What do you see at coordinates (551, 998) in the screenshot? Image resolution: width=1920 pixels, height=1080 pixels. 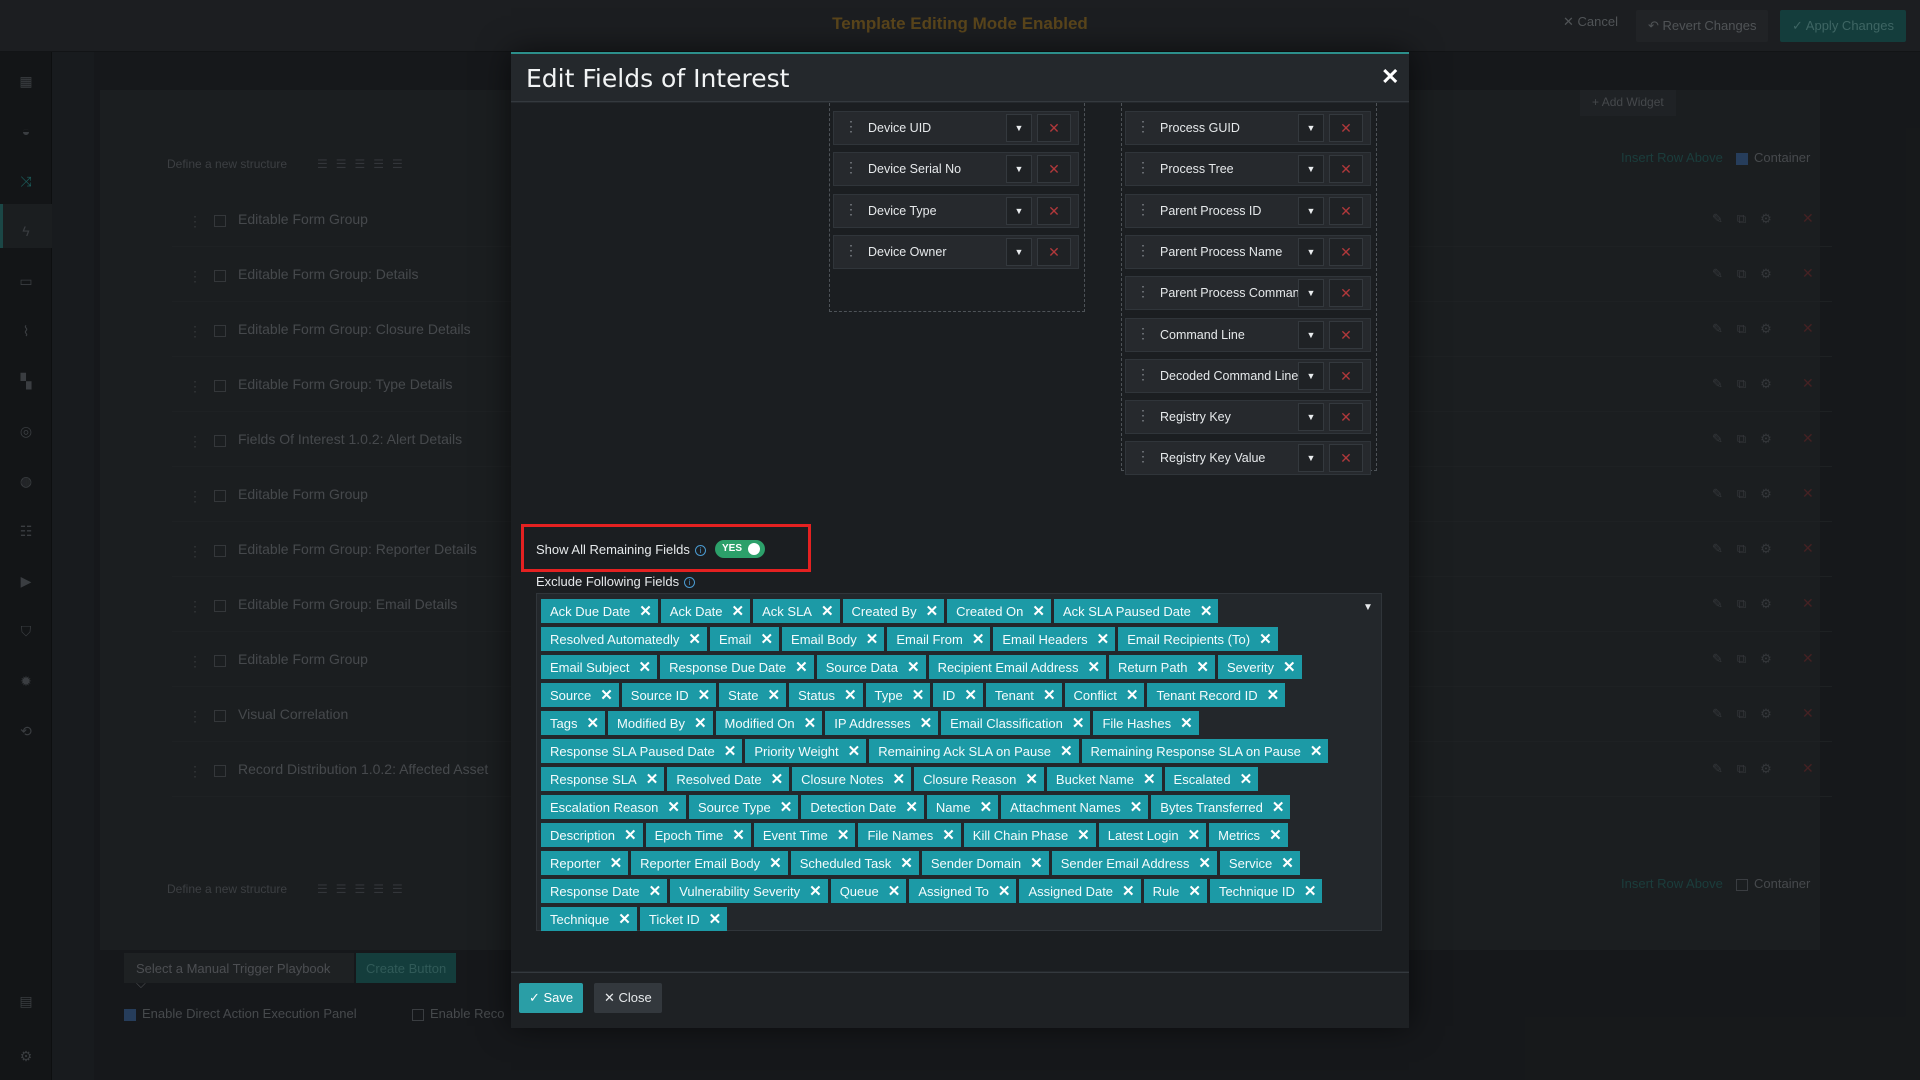 I see `save-button: ✓ Save` at bounding box center [551, 998].